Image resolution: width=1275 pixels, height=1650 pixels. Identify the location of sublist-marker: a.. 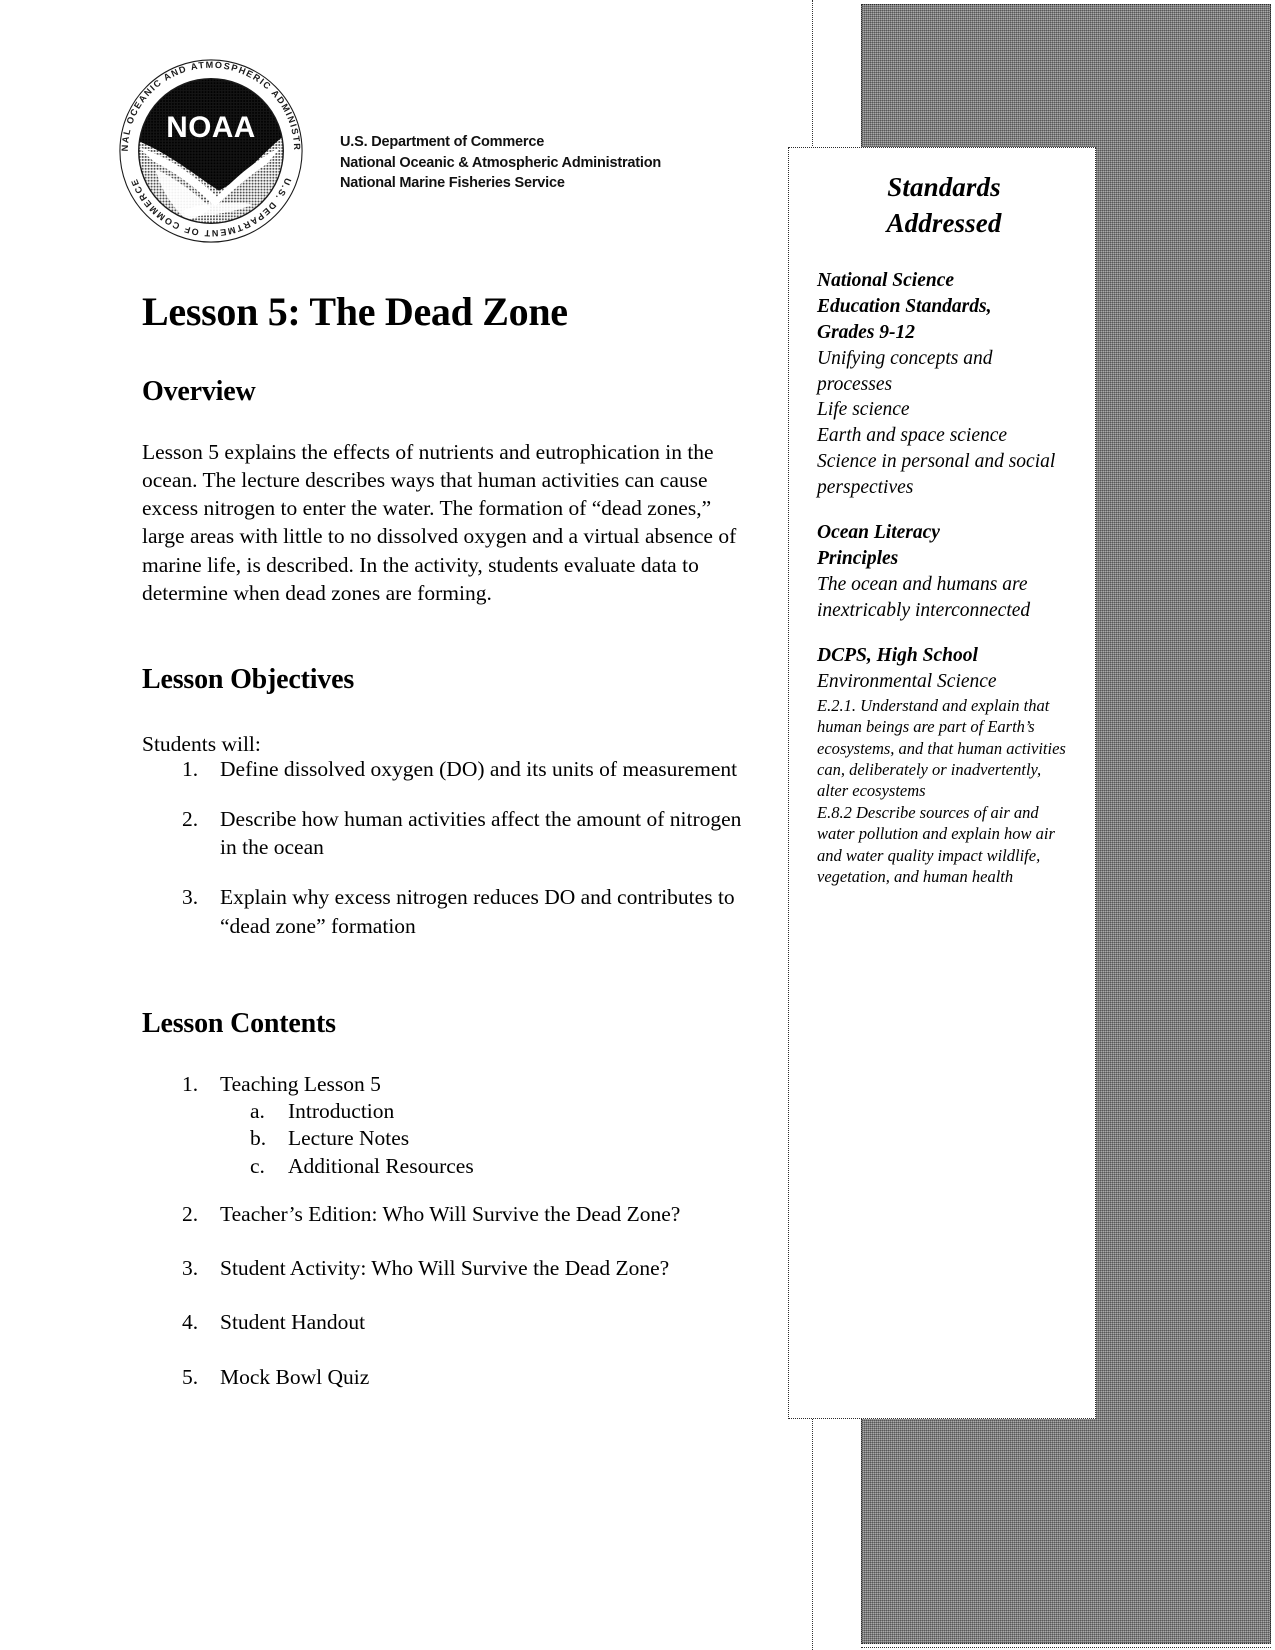
(257, 1111).